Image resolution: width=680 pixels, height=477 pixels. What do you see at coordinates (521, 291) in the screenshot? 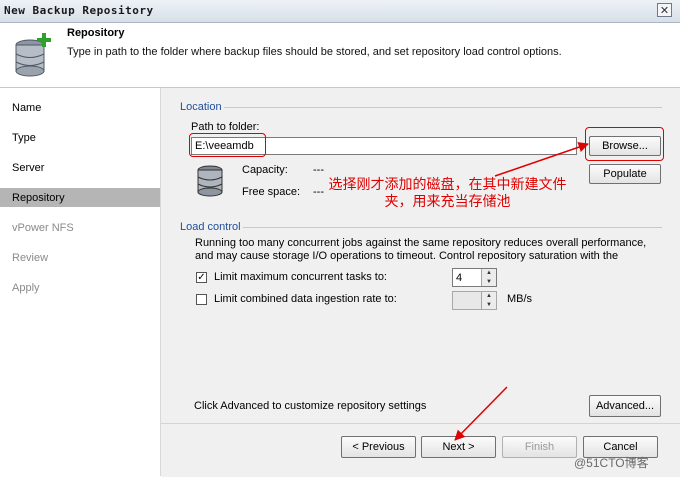
I see `annotation-arrows` at bounding box center [521, 291].